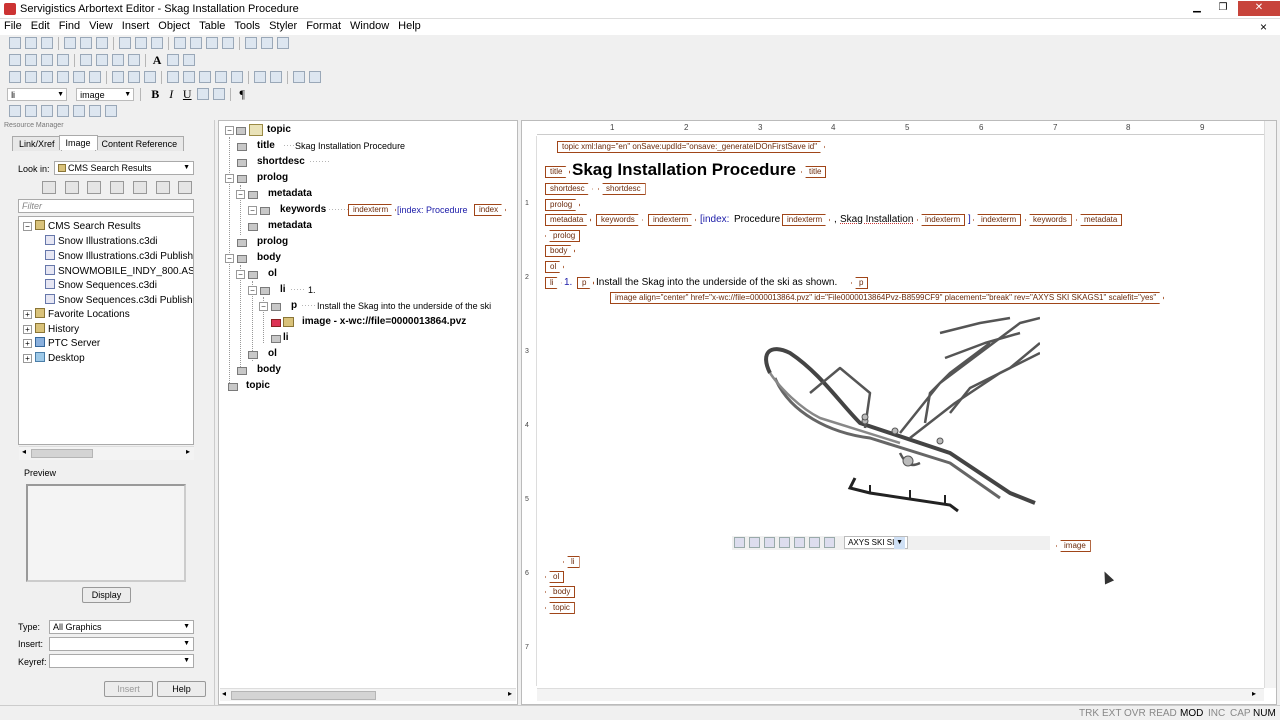 Image resolution: width=1280 pixels, height=720 pixels. What do you see at coordinates (219, 94) in the screenshot?
I see `bulleted-list-icon` at bounding box center [219, 94].